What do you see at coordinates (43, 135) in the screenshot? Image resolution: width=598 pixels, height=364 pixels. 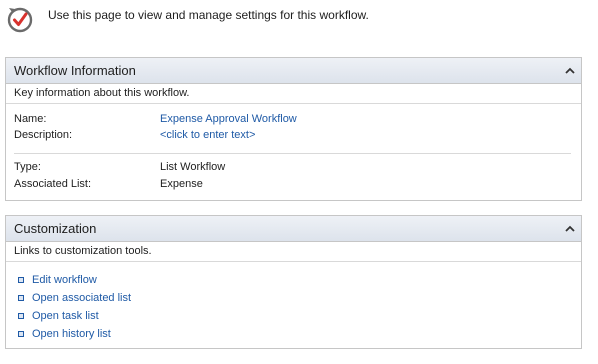 I see `description-label: Description:` at bounding box center [43, 135].